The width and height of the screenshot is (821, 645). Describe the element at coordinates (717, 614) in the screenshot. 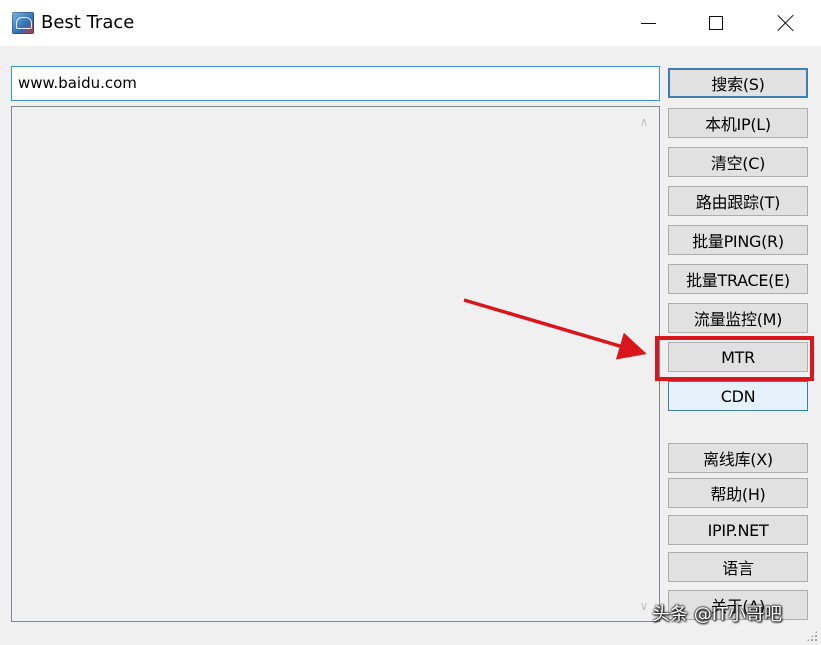

I see `watermark-text: 头条 @IT小哥吧` at that location.